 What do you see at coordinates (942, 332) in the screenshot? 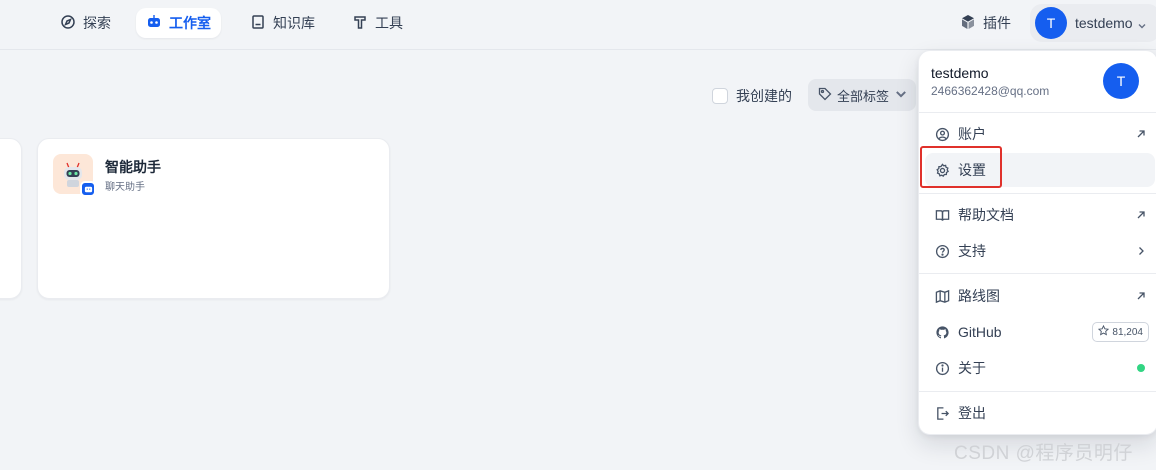
I see `github-icon` at bounding box center [942, 332].